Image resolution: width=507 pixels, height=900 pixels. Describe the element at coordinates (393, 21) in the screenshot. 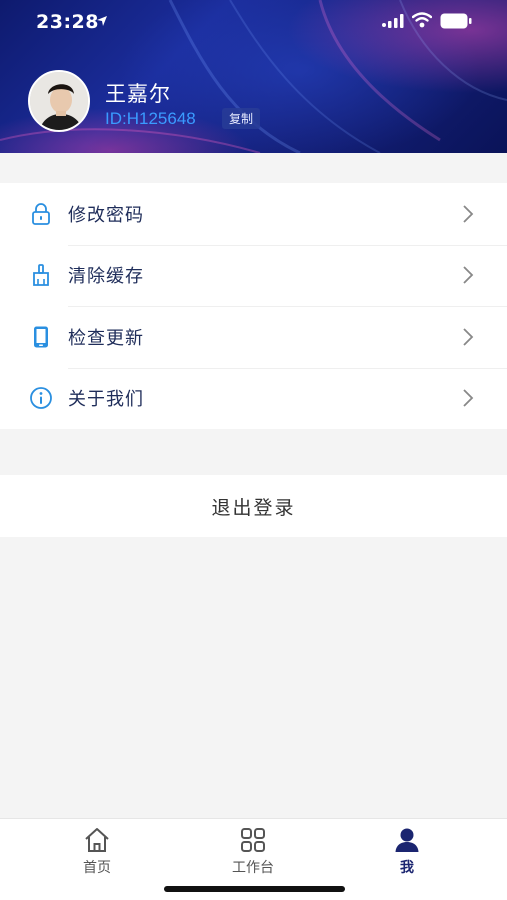

I see `cellular-signal-icon` at that location.